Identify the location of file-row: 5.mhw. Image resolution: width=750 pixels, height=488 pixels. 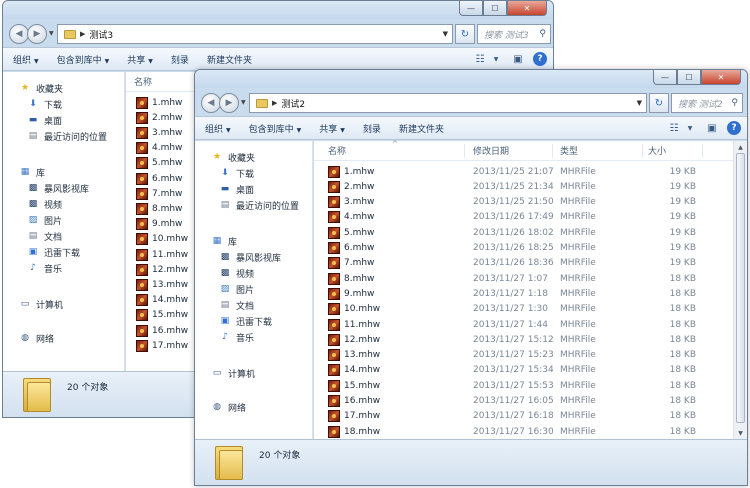
(166, 163).